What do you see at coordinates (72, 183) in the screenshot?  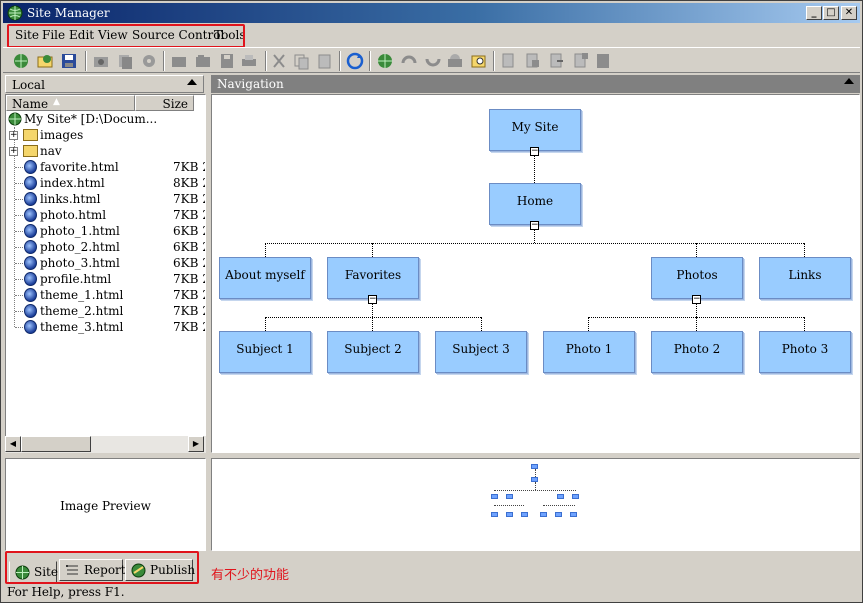 I see `file-name: index.html` at bounding box center [72, 183].